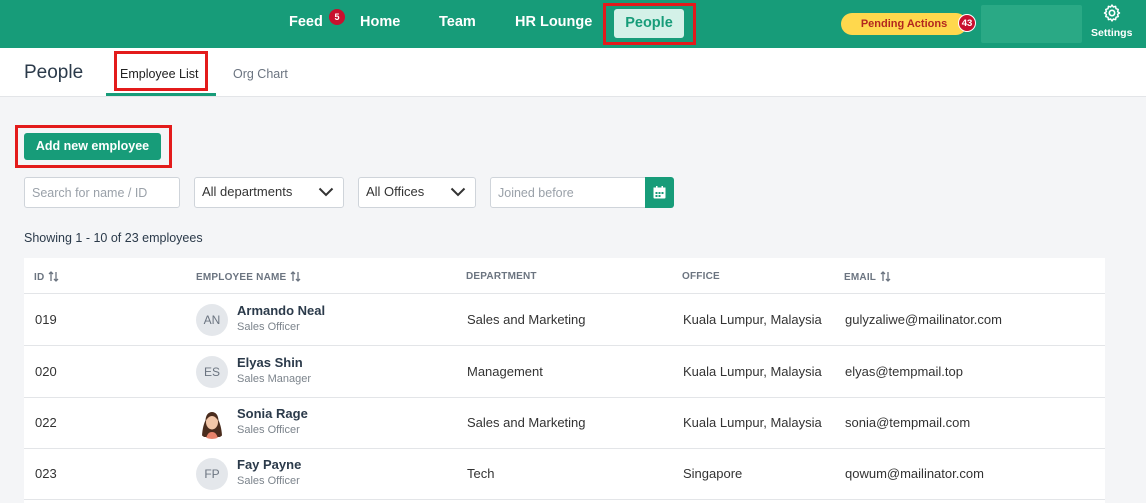 The height and width of the screenshot is (503, 1146). What do you see at coordinates (908, 422) in the screenshot?
I see `employee-email: sonia@tempmail.com` at bounding box center [908, 422].